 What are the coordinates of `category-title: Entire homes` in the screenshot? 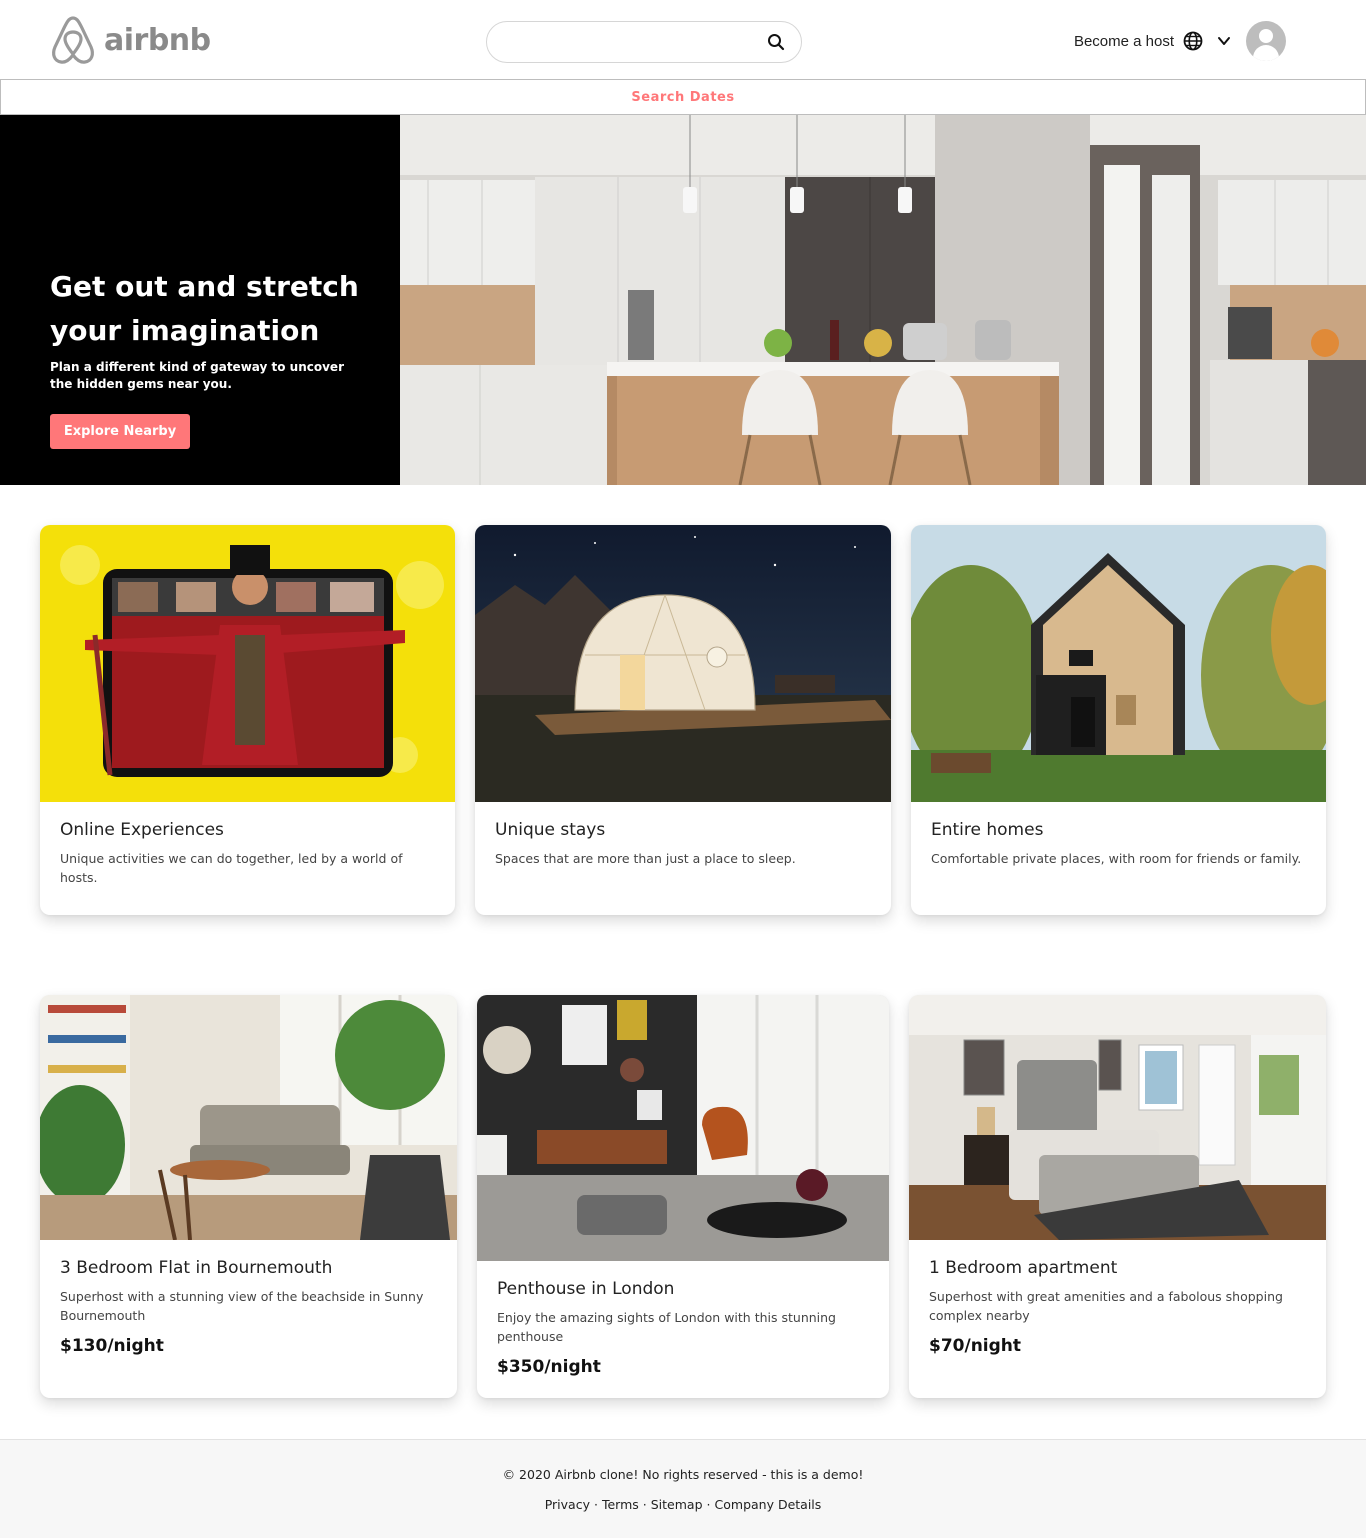 It's located at (987, 830).